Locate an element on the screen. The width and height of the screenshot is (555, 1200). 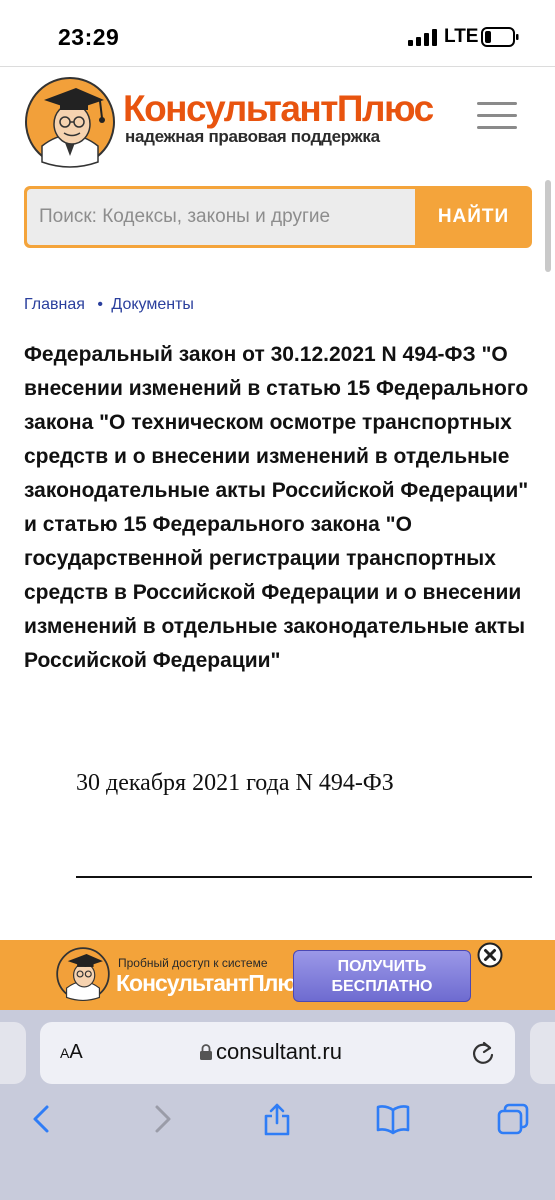
chevron-right-icon is located at coordinates (162, 1119).